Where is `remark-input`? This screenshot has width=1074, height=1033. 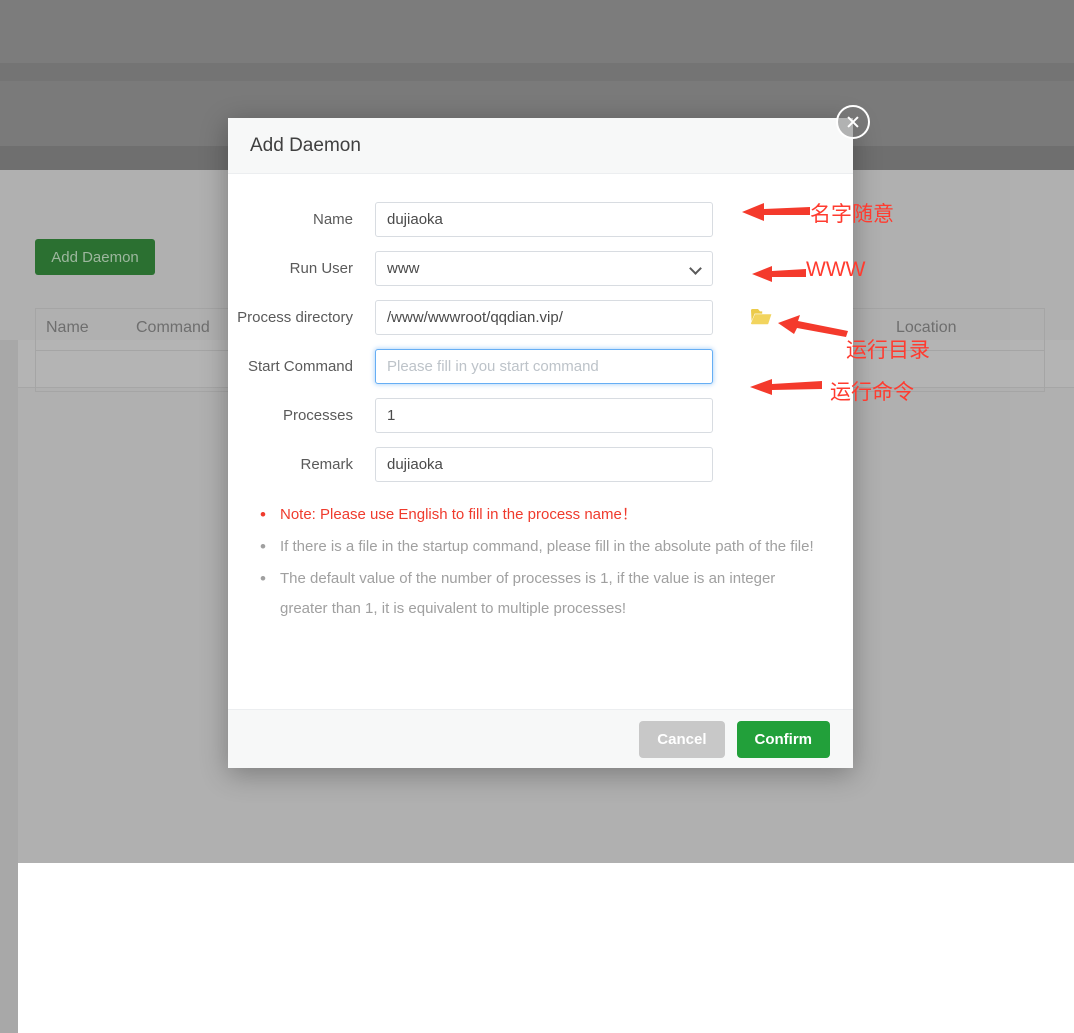
remark-input is located at coordinates (544, 464).